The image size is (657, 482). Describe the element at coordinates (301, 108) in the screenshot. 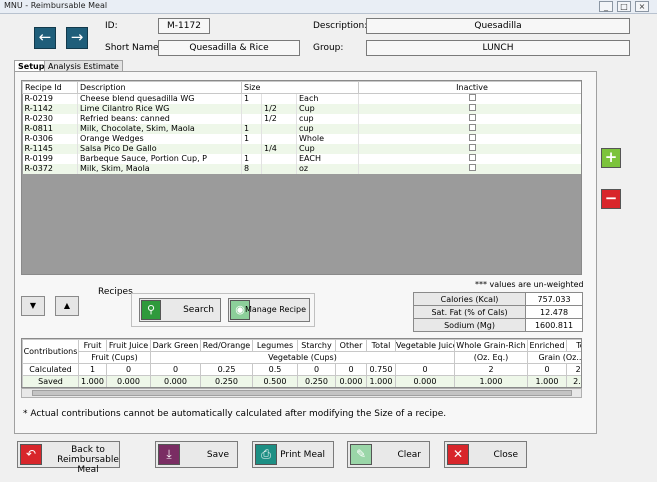

I see `table-row: R-1142 Lime Cilantro Rice WG 1/2 Cup` at that location.